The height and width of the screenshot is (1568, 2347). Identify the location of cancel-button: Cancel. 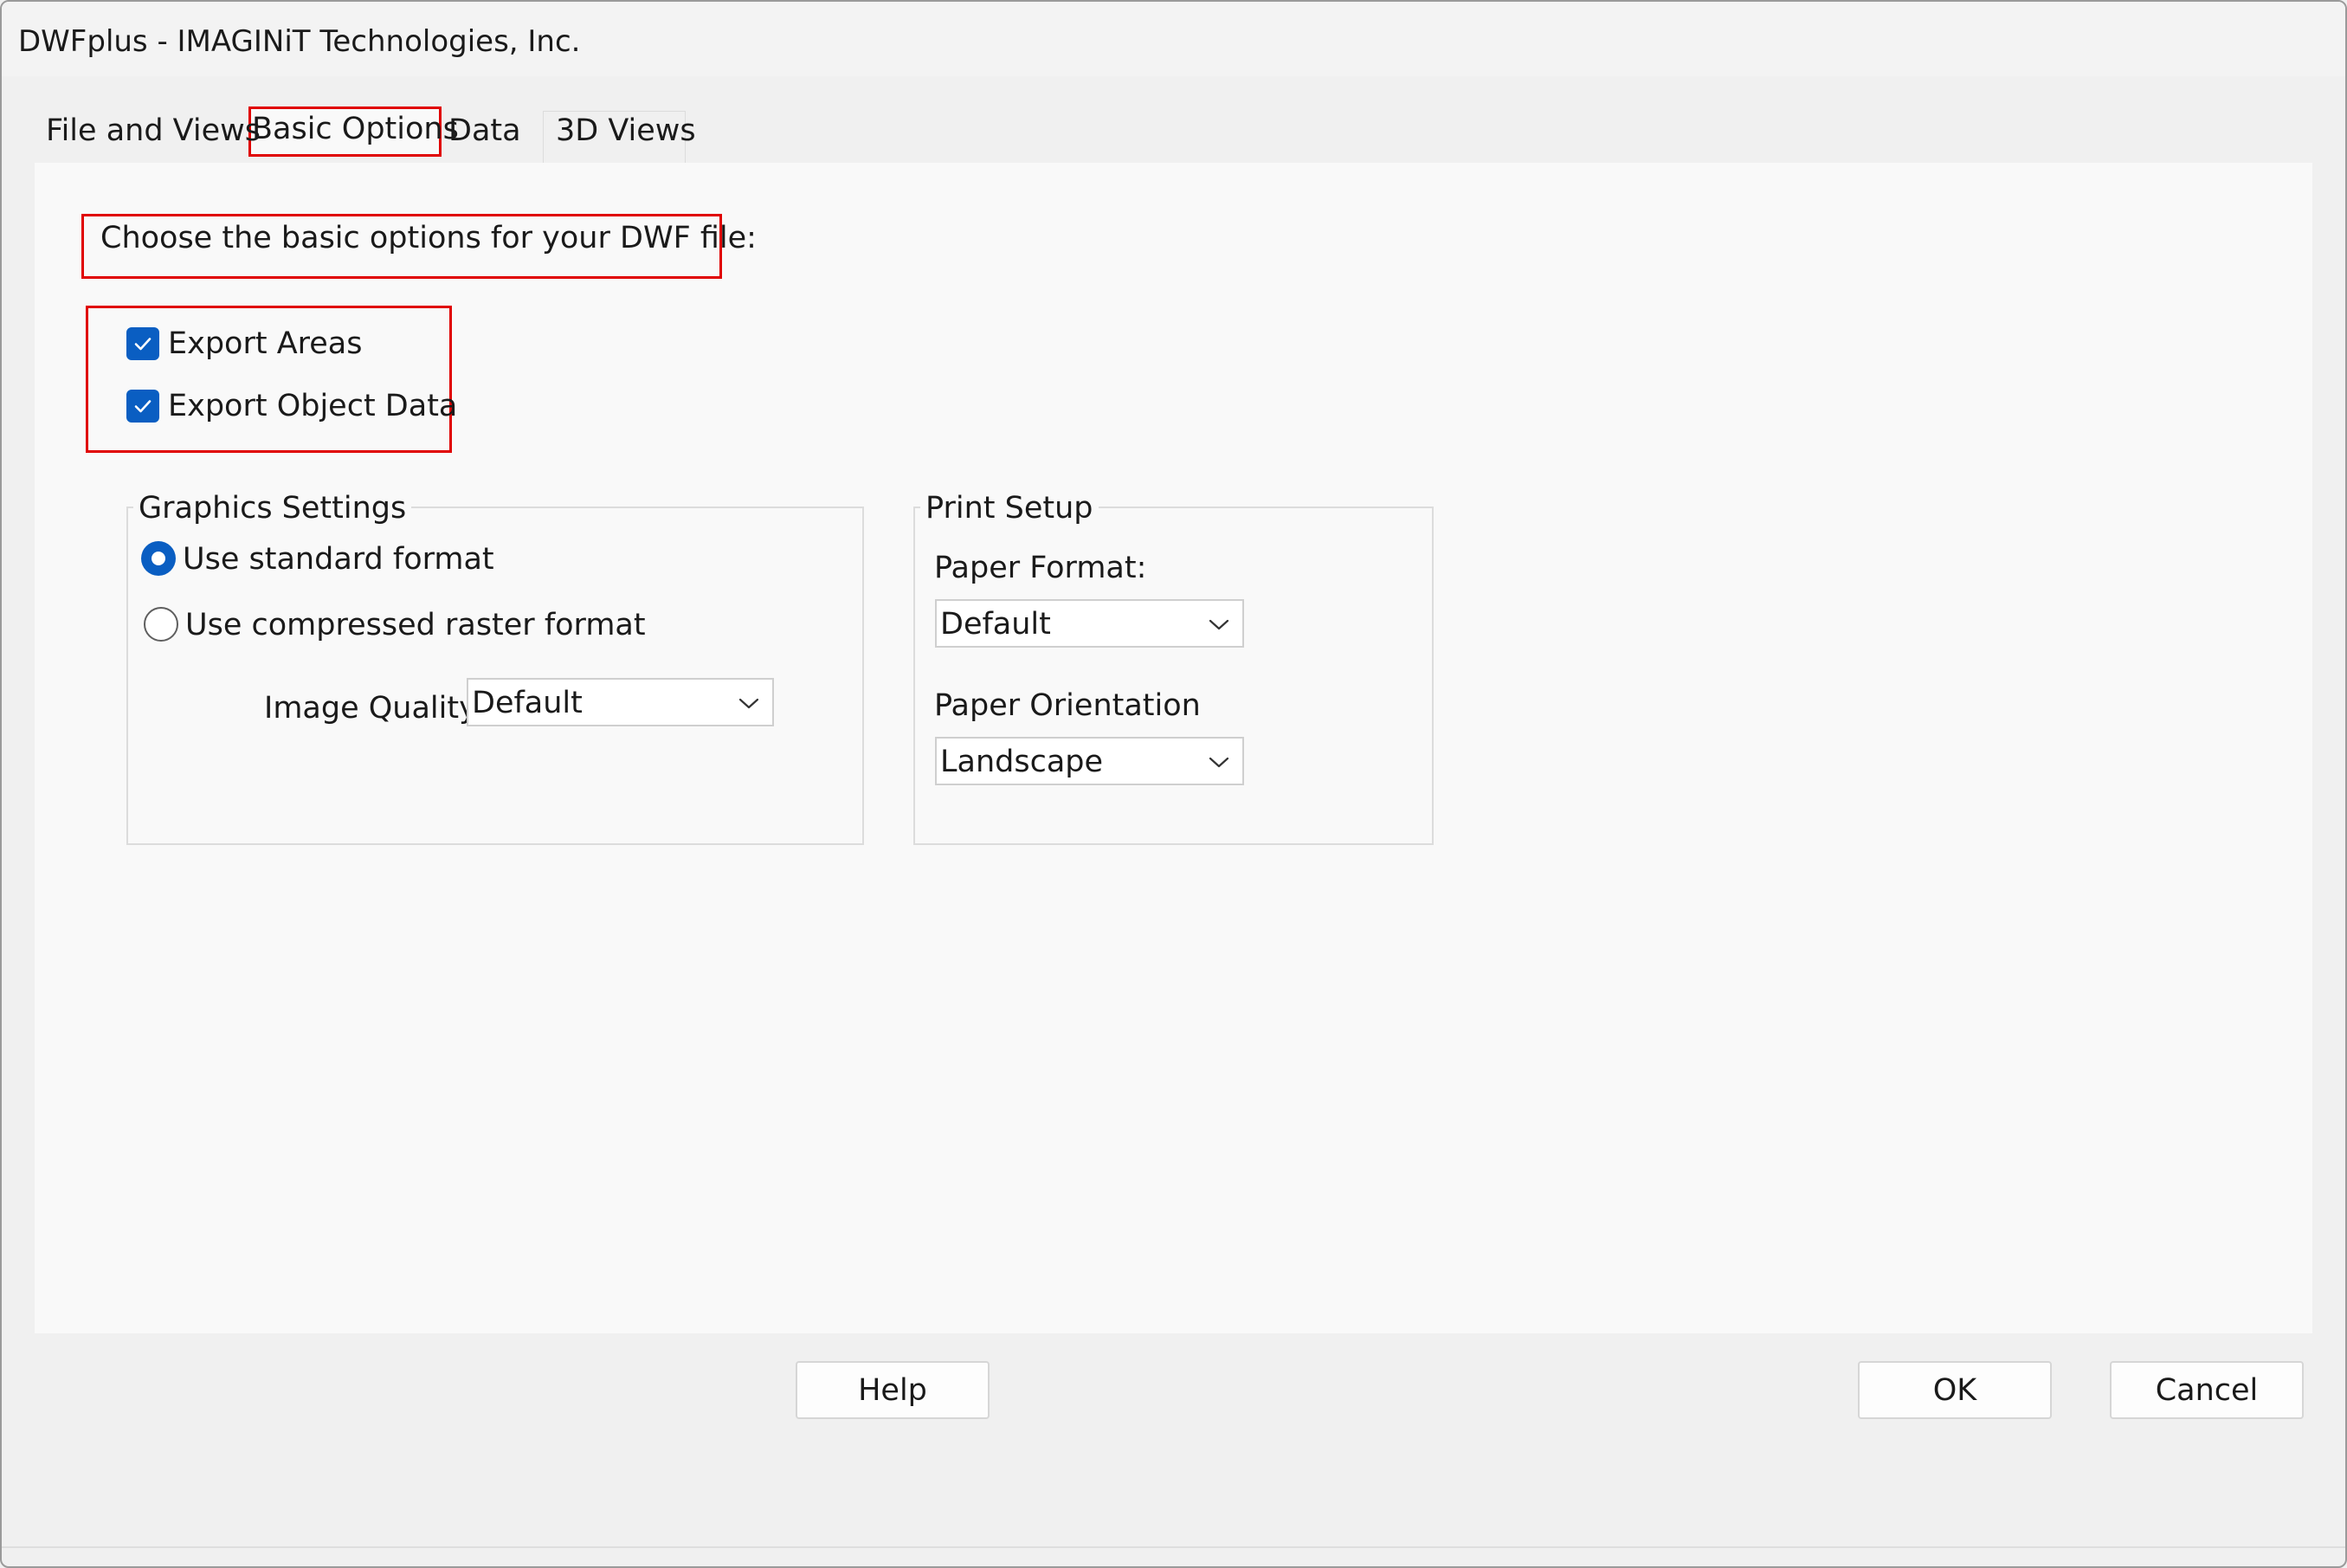
(2207, 1390).